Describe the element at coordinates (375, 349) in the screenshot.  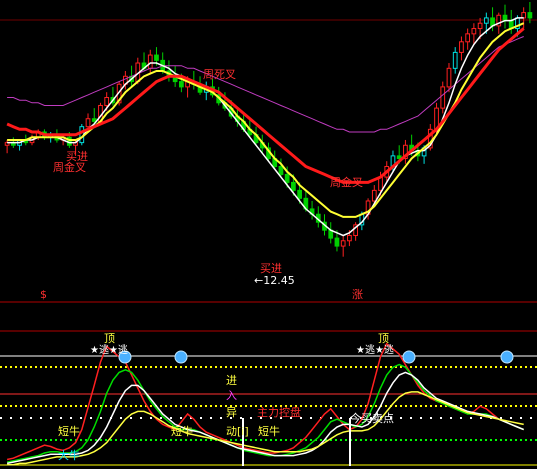
I see `escape-label-right: ★逃★逃` at that location.